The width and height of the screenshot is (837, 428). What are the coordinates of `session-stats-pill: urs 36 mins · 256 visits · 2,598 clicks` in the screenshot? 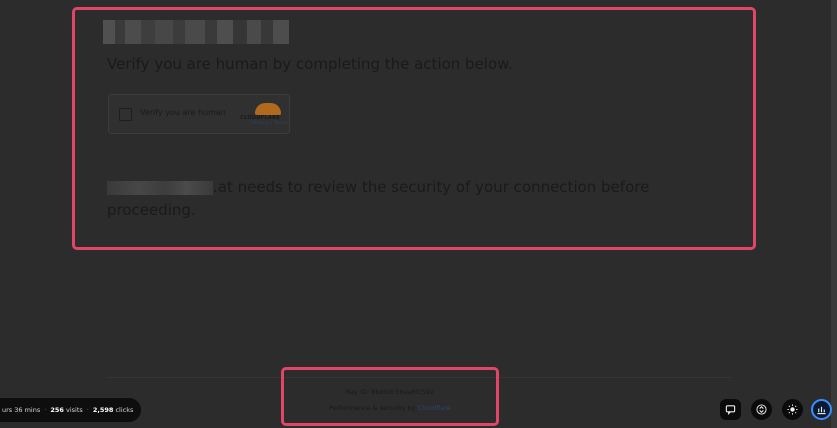 It's located at (70, 410).